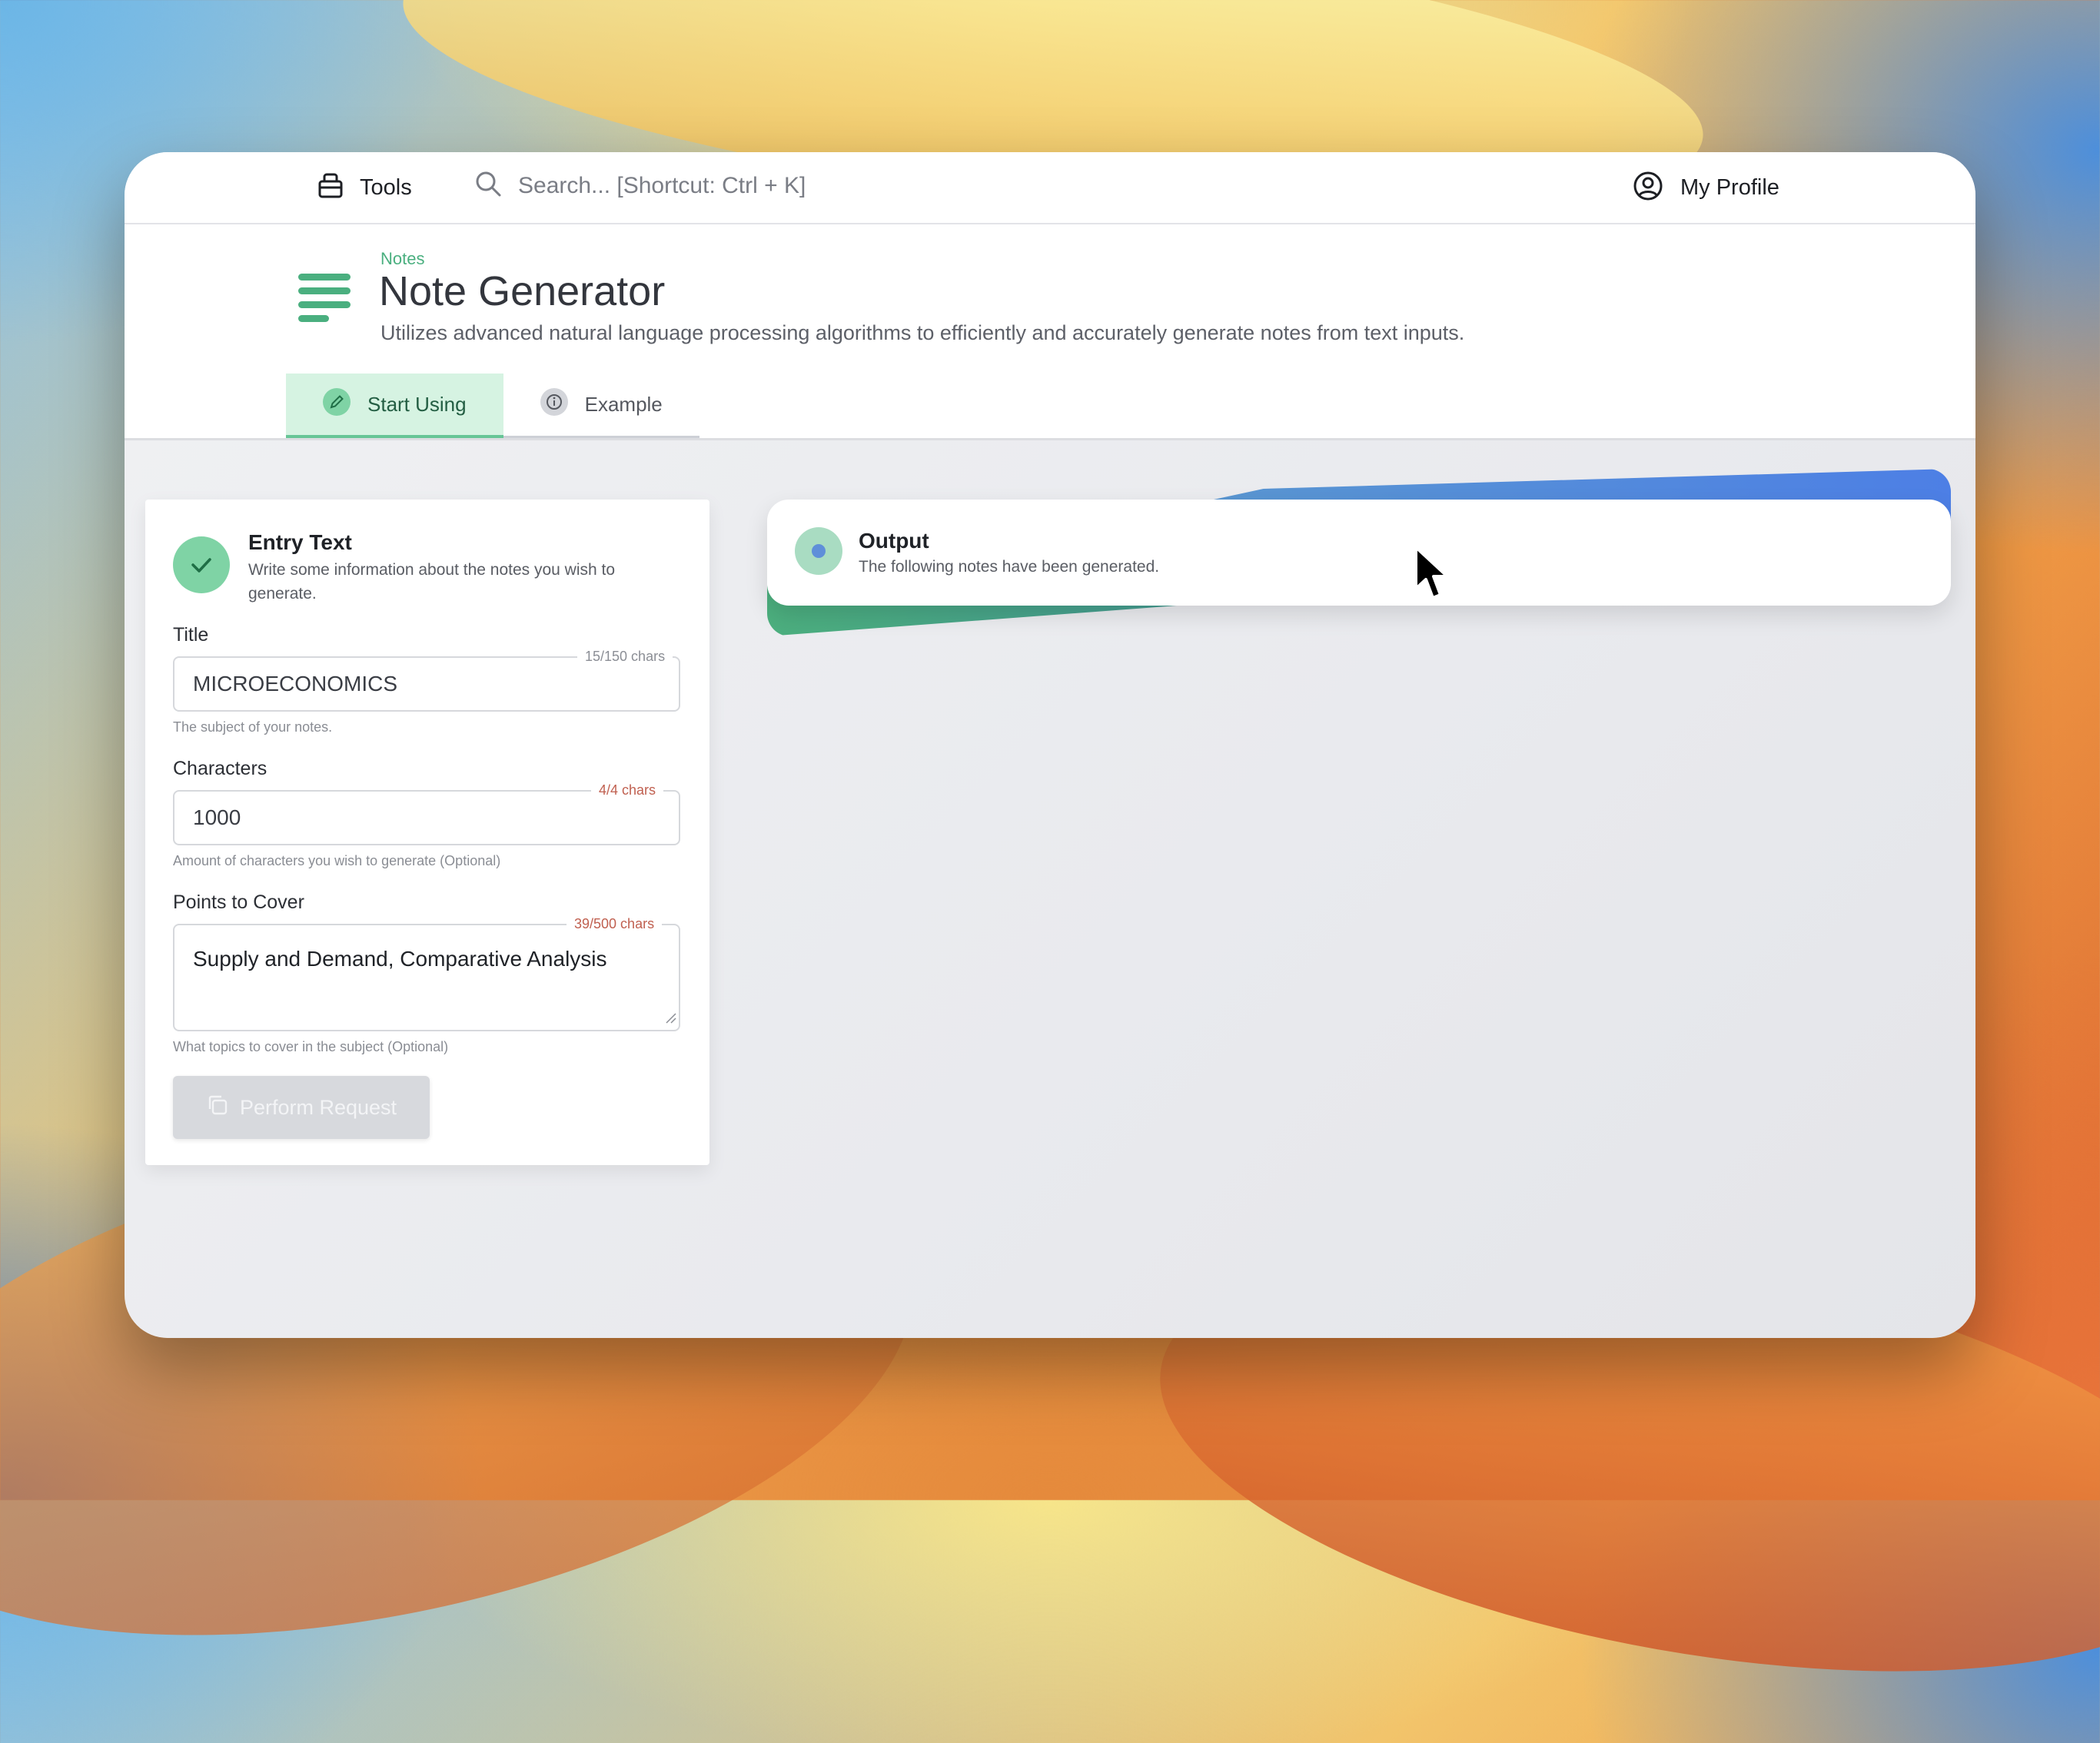  Describe the element at coordinates (402, 259) in the screenshot. I see `breadcrumb: Notes` at that location.